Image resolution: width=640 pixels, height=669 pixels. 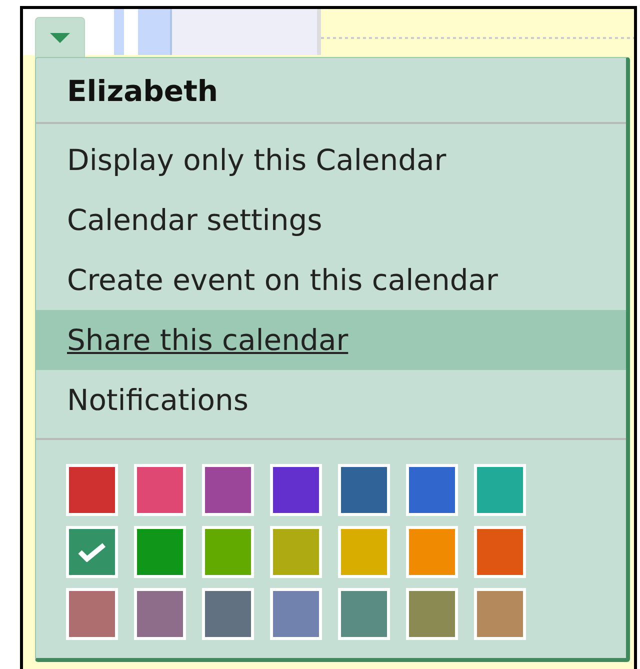 I want to click on menu-item: Create event on this calendar, so click(x=331, y=280).